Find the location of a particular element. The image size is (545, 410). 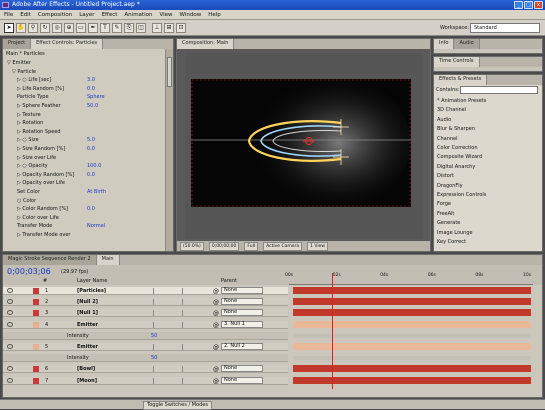

effect-property-row: Set Color At Birth is located at coordinates (61, 192).